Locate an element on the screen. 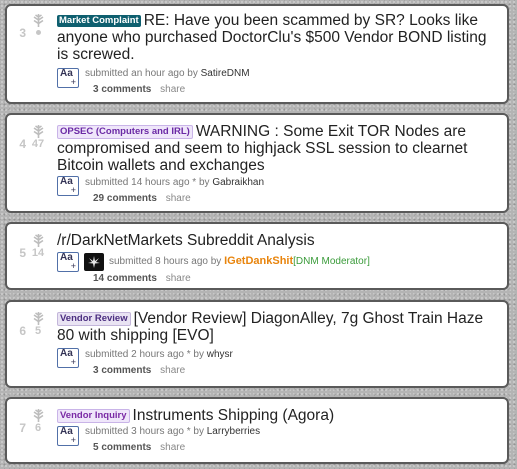 This screenshot has height=469, width=517. author-link: IGetDankShit is located at coordinates (258, 261).